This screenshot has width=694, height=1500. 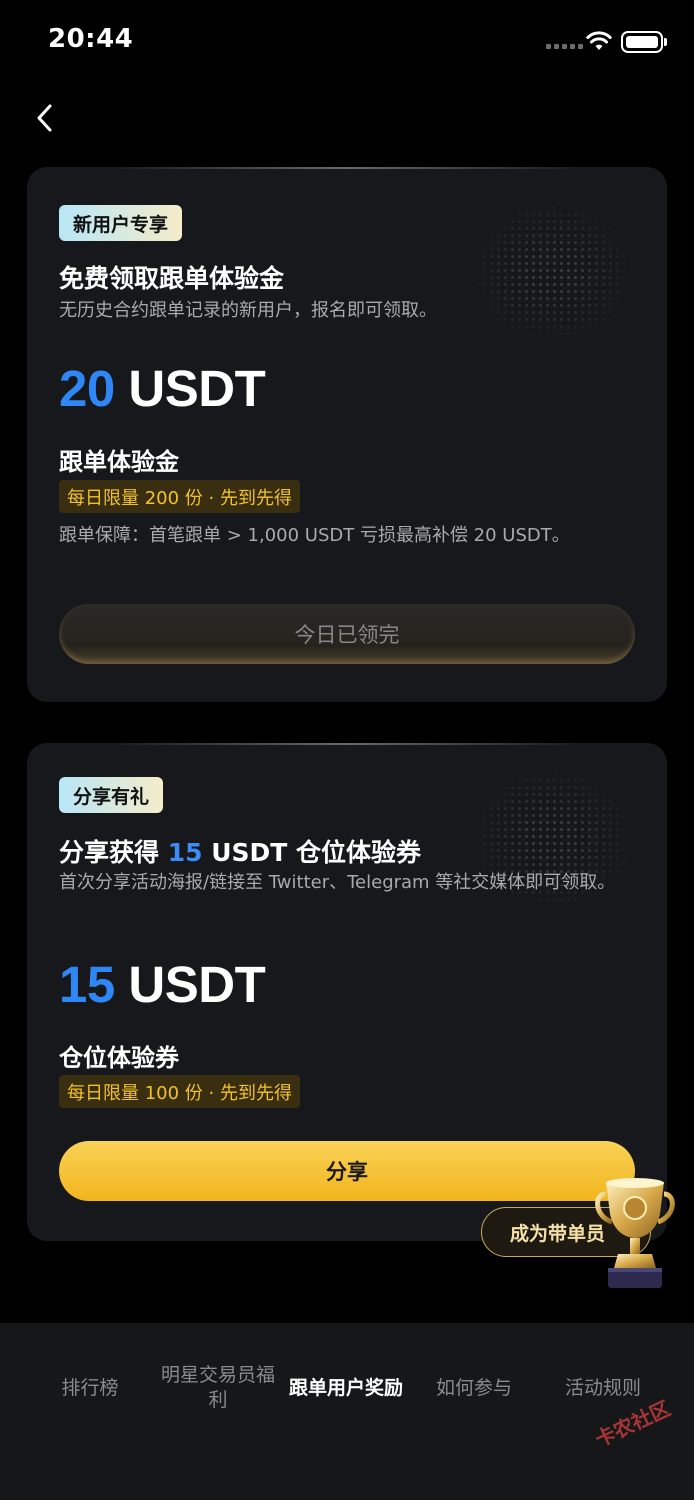 I want to click on reward-amount: 20 USDT, so click(x=162, y=388).